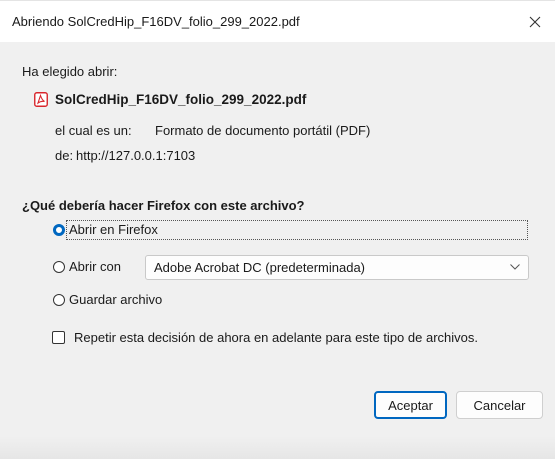  Describe the element at coordinates (41, 99) in the screenshot. I see `pdf-file-icon` at that location.